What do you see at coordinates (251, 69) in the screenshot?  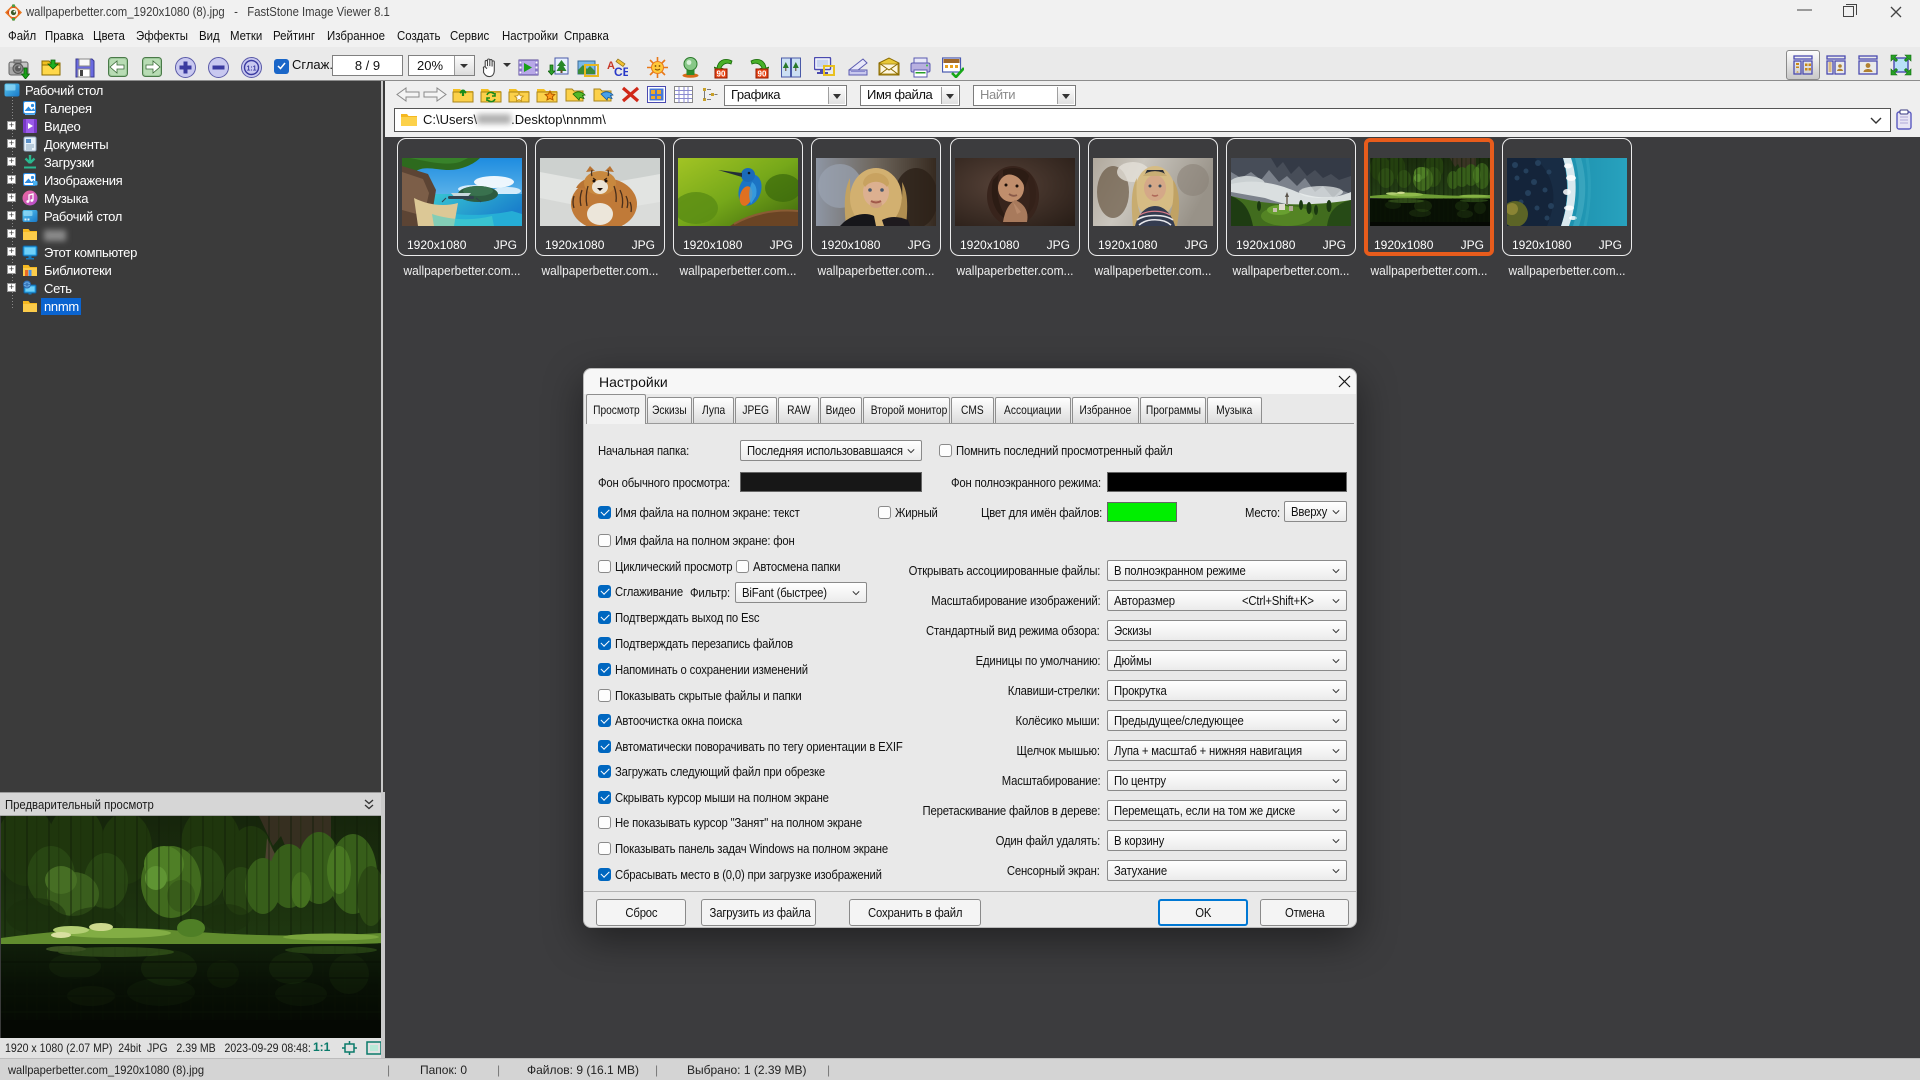 I see `svg-text: 1:1` at bounding box center [251, 69].